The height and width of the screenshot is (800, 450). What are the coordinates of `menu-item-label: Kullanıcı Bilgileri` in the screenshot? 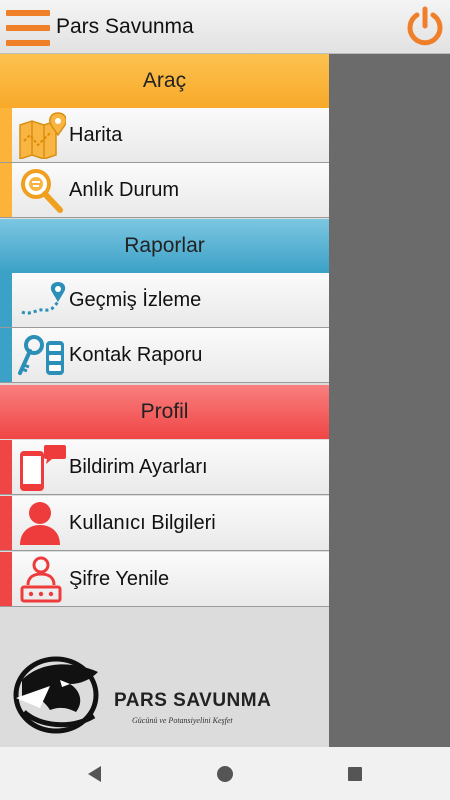 It's located at (142, 523).